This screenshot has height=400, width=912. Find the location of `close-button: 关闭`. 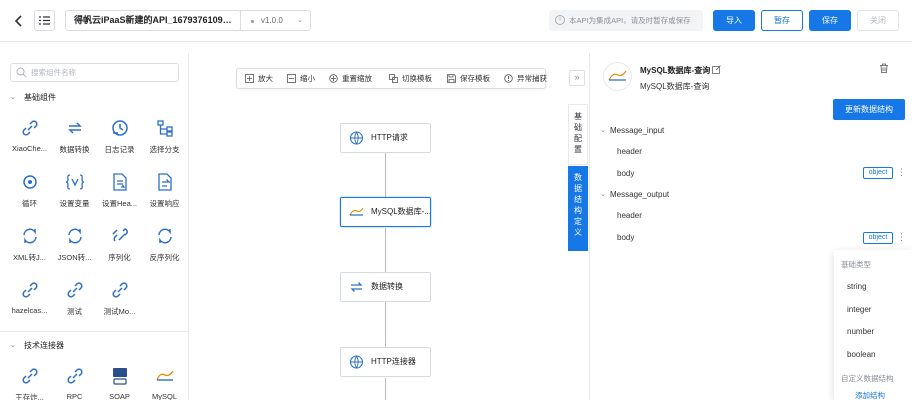

close-button: 关闭 is located at coordinates (878, 20).